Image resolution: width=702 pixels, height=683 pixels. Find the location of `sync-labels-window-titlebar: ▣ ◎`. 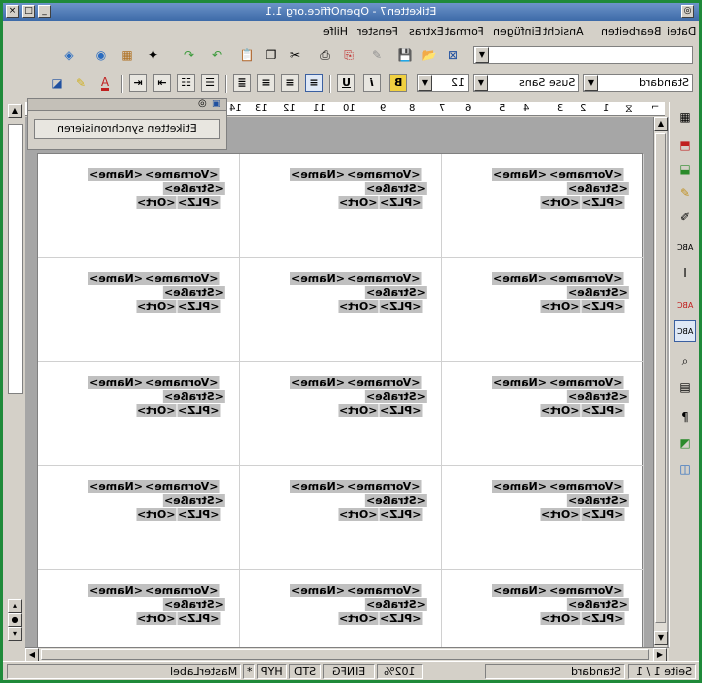

sync-labels-window-titlebar: ▣ ◎ is located at coordinates (127, 104).